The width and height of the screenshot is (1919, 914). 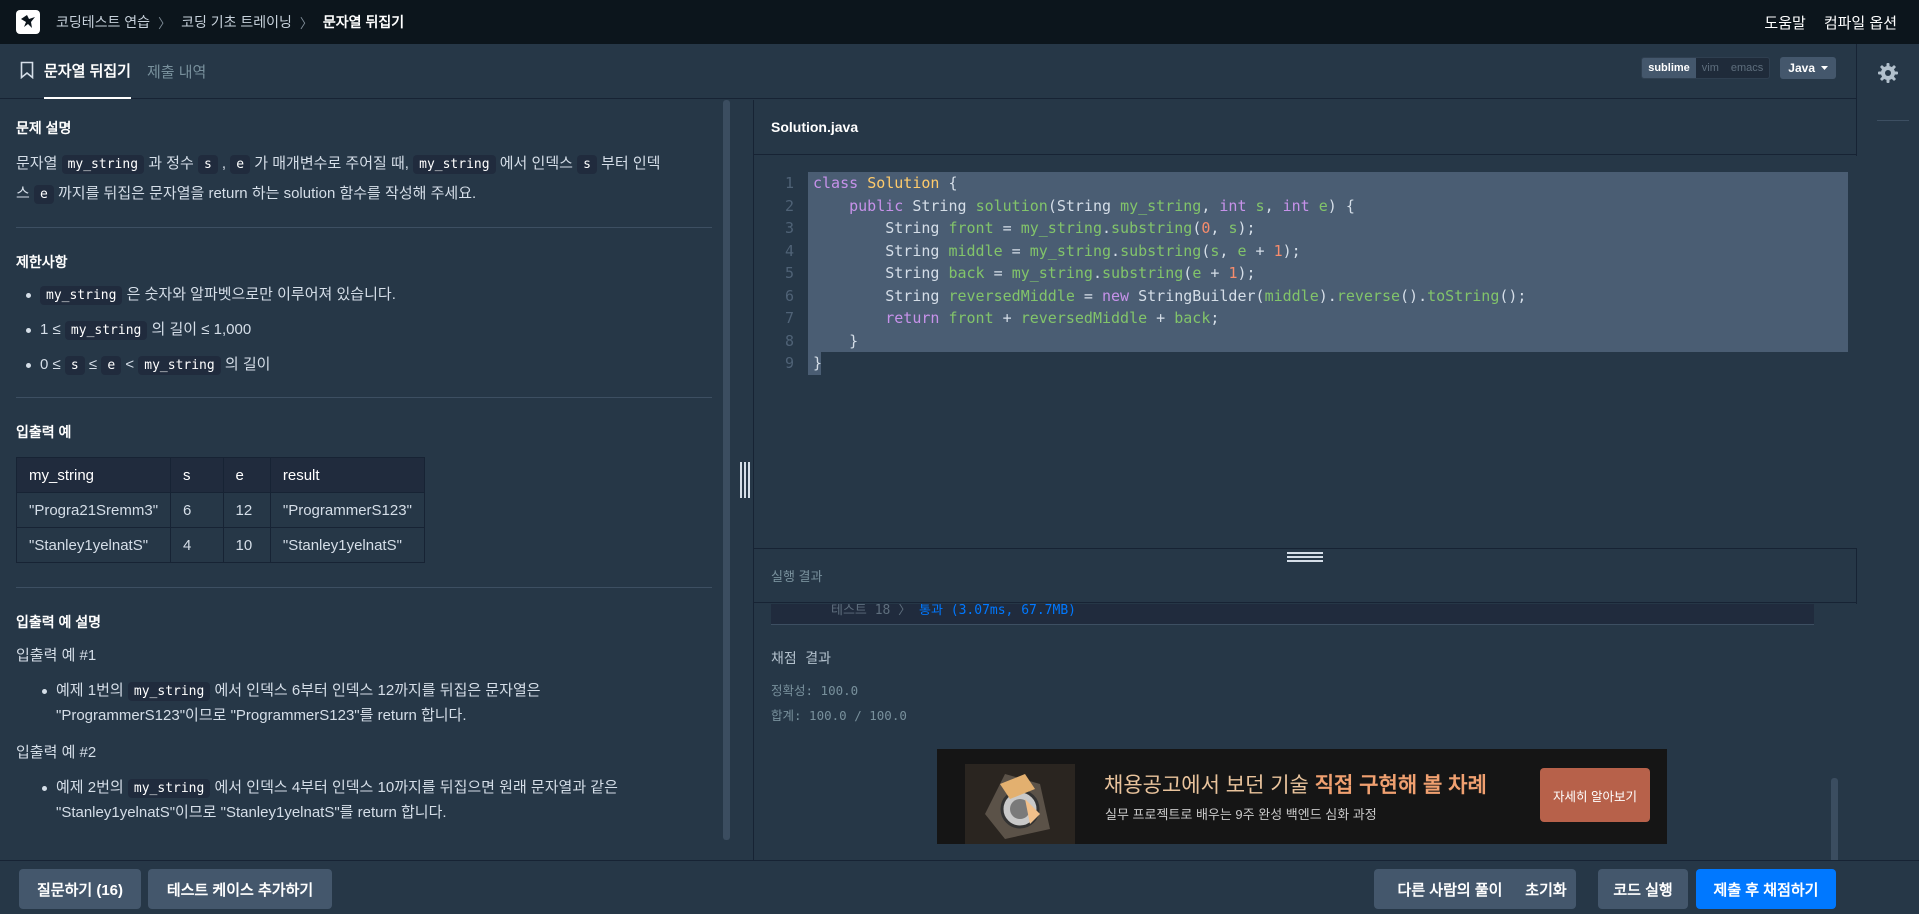 I want to click on add-testcase-button: 테스트 케이스 추가하기, so click(x=240, y=889).